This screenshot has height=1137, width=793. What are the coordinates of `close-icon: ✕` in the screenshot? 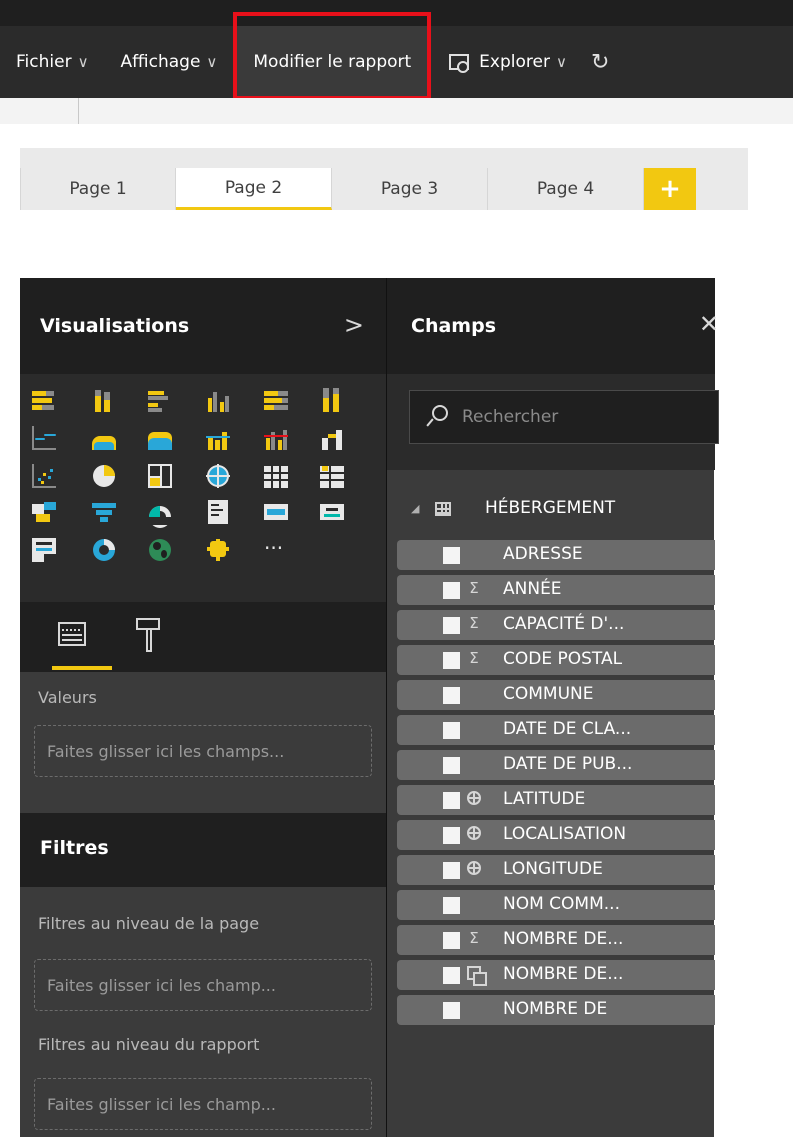 It's located at (709, 324).